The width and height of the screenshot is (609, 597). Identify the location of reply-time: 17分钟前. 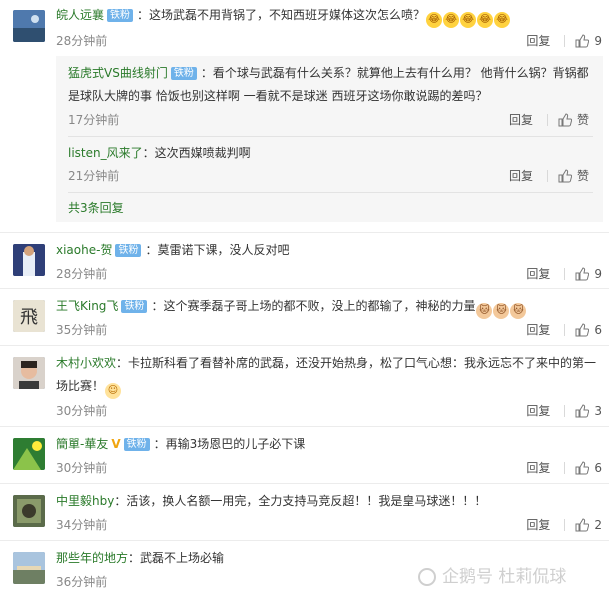
(94, 120).